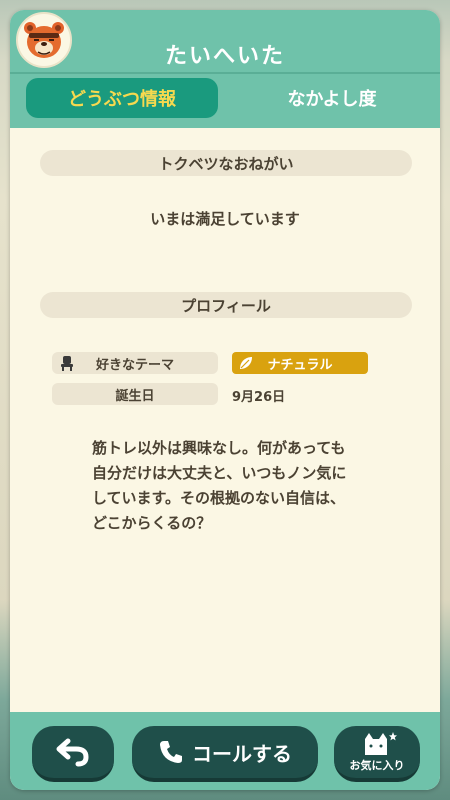 The height and width of the screenshot is (800, 450). I want to click on favorite-button: お気に入り, so click(377, 754).